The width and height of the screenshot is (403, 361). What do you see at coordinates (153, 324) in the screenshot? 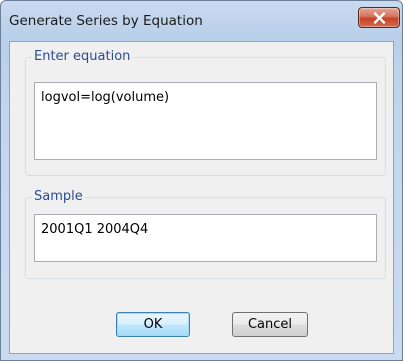
I see `ok-button: OK` at bounding box center [153, 324].